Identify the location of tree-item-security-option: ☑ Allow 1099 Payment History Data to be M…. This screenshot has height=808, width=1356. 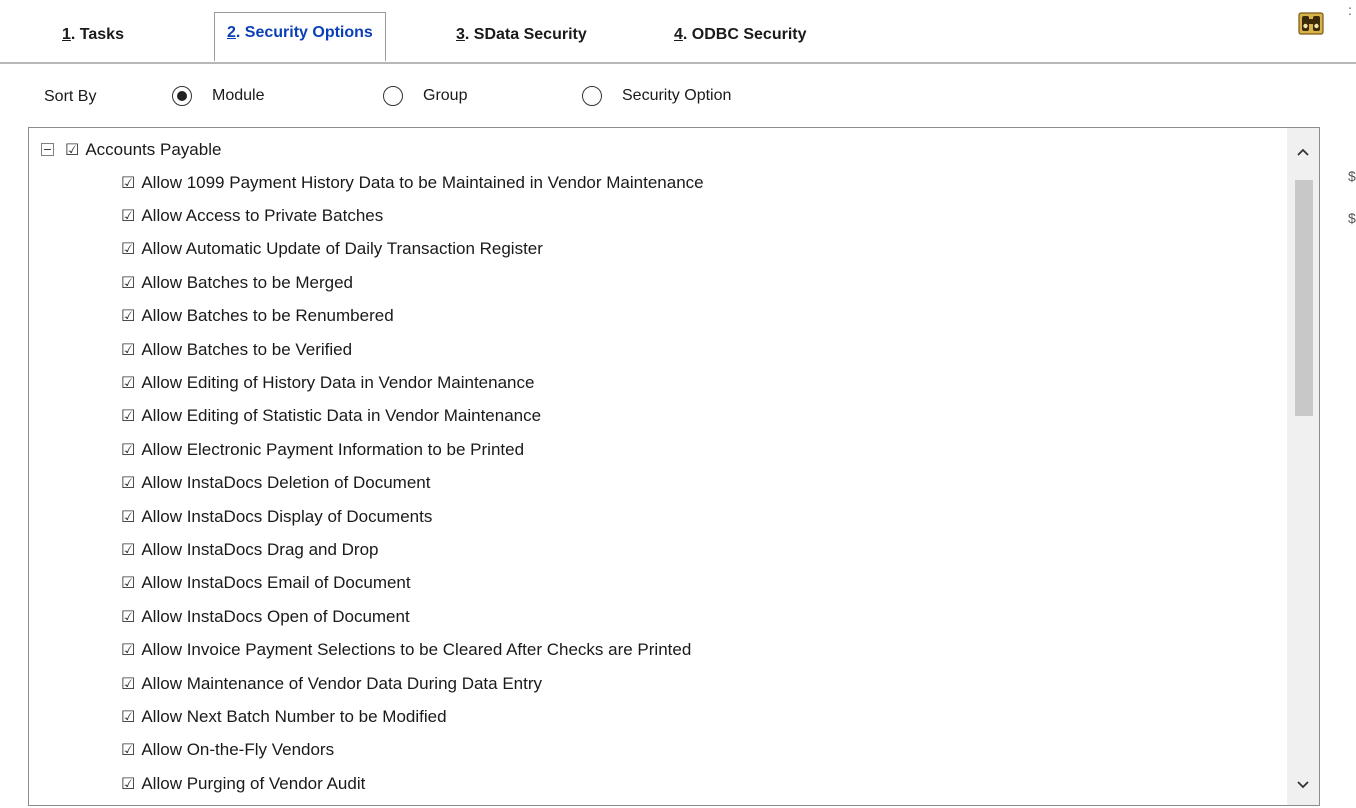
(412, 182).